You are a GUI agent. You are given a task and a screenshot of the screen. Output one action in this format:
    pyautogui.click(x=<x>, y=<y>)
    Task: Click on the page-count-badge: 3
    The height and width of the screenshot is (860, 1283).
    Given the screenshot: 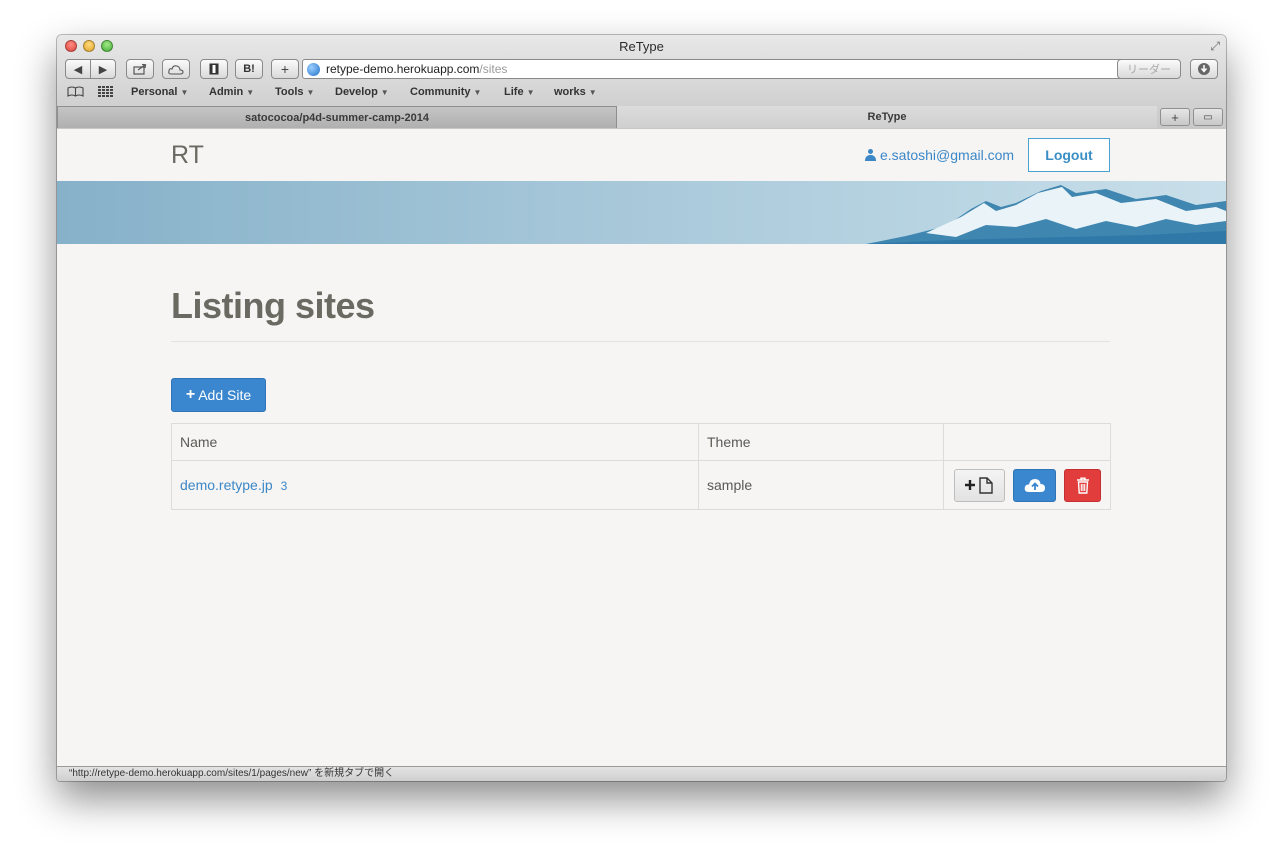 What is the action you would take?
    pyautogui.click(x=284, y=486)
    